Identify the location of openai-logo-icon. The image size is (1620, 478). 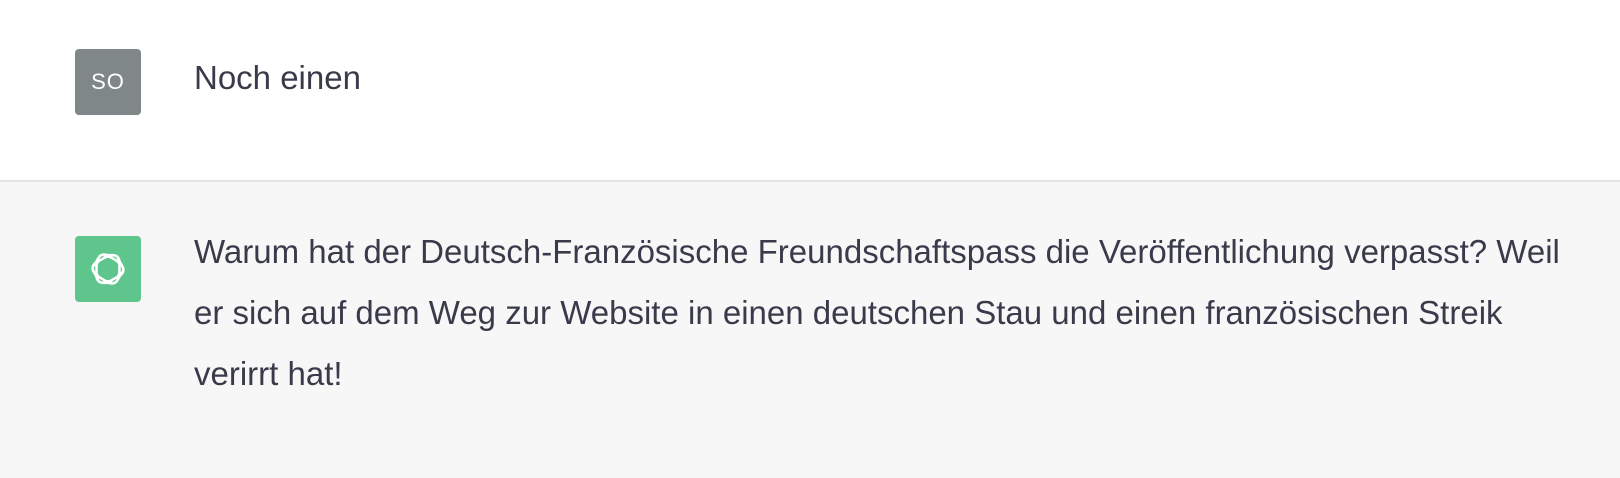
(108, 269).